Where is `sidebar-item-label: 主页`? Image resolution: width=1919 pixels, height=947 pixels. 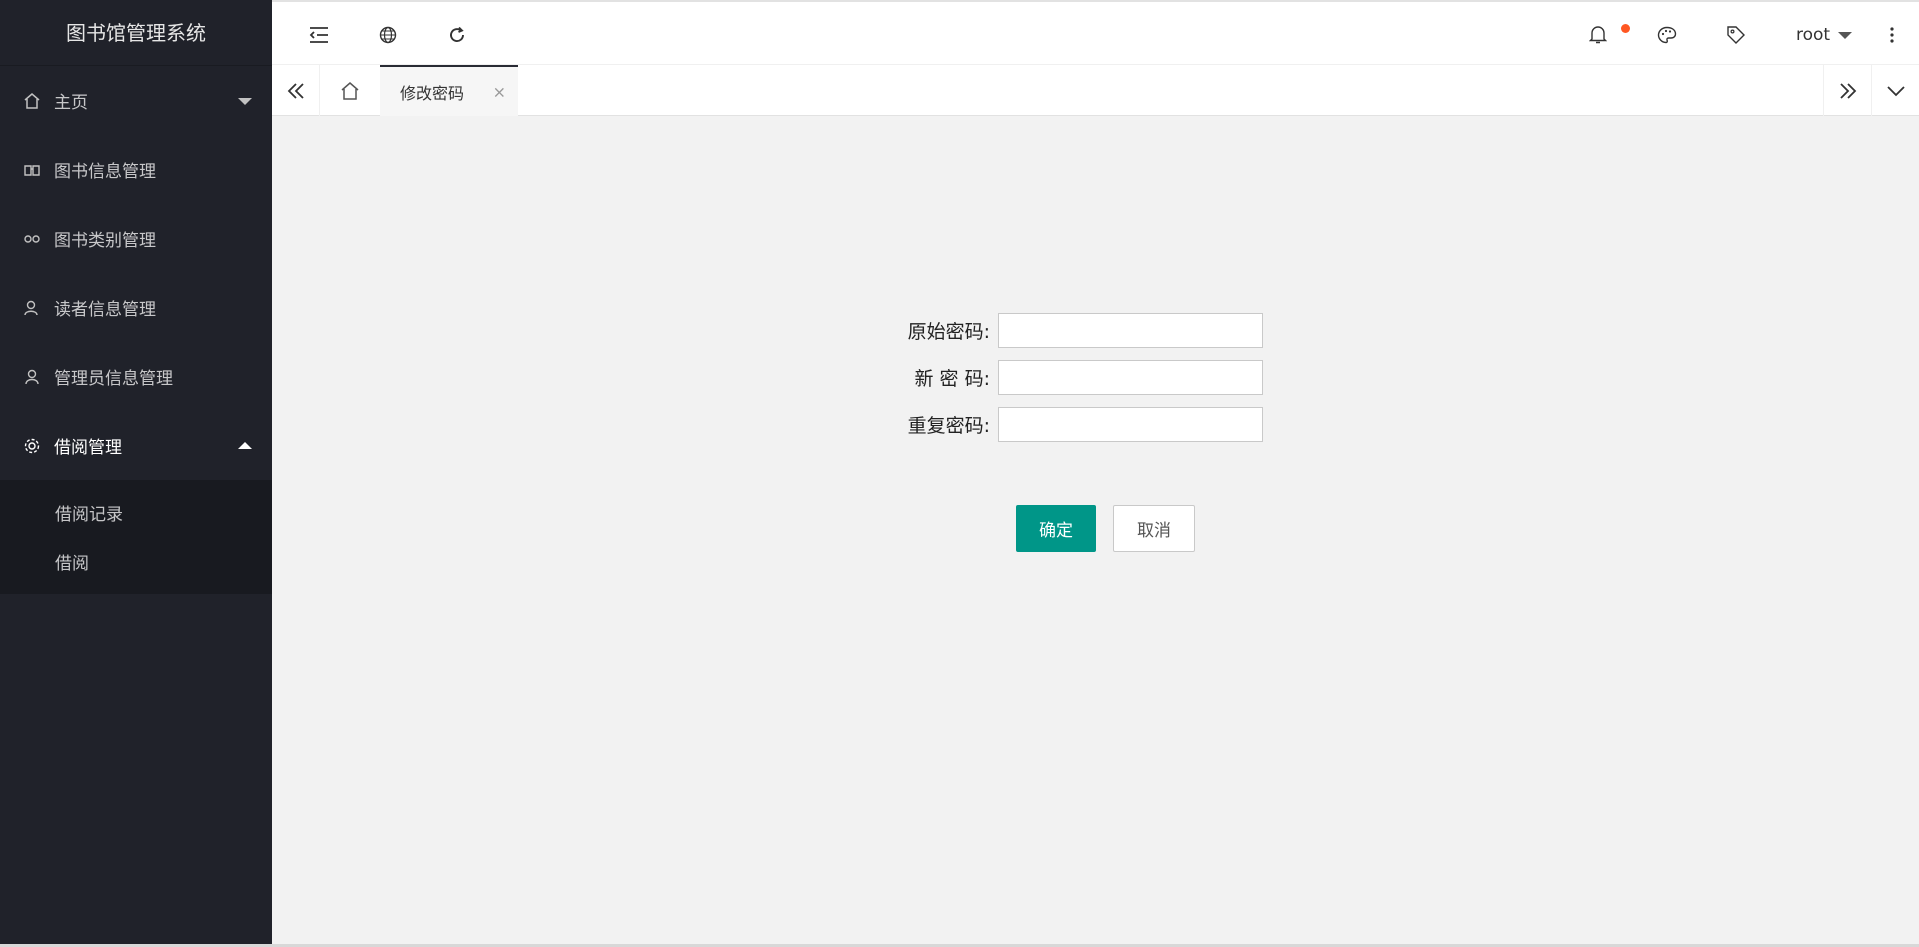
sidebar-item-label: 主页 is located at coordinates (71, 103).